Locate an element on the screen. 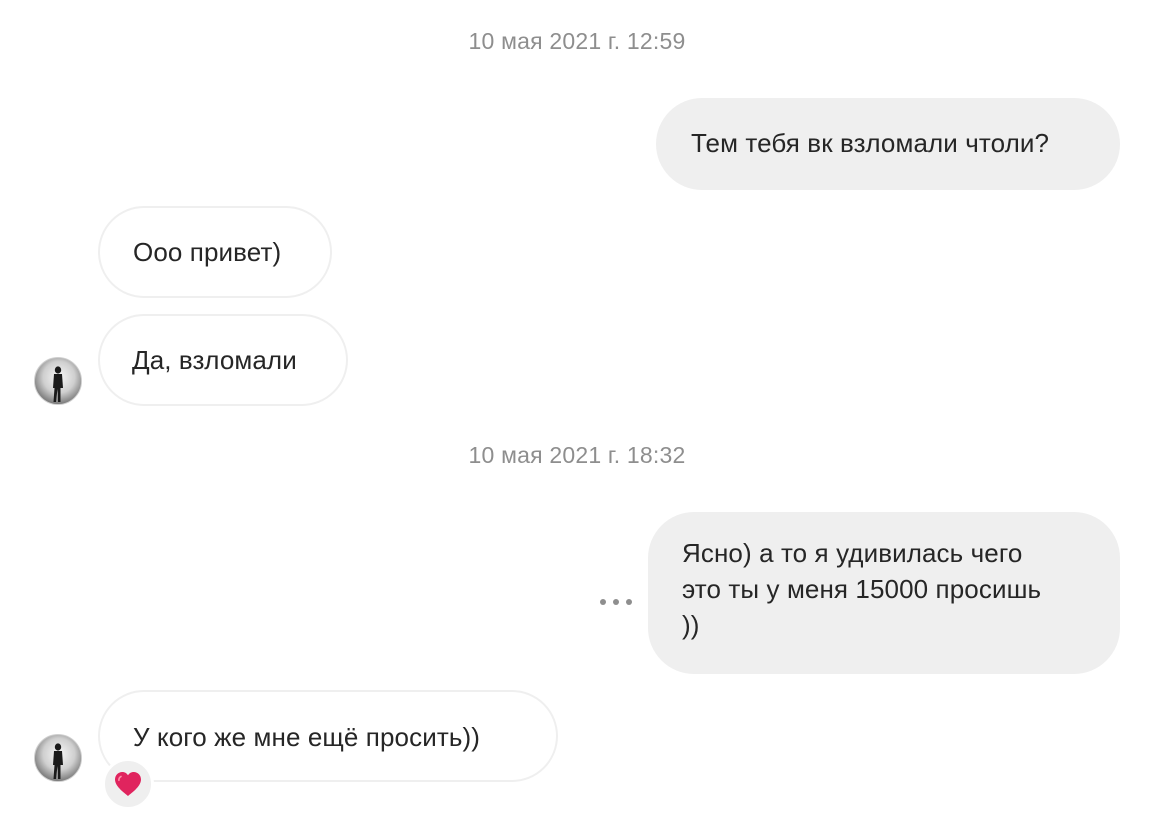 This screenshot has height=830, width=1154. heart-icon is located at coordinates (128, 784).